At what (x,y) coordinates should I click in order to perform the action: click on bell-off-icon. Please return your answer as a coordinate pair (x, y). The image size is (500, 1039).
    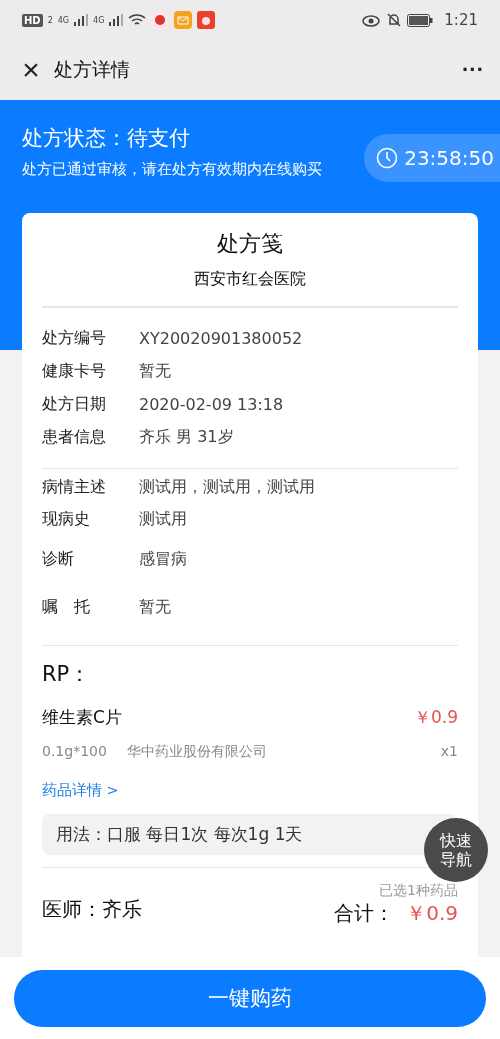
    Looking at the image, I should click on (394, 20).